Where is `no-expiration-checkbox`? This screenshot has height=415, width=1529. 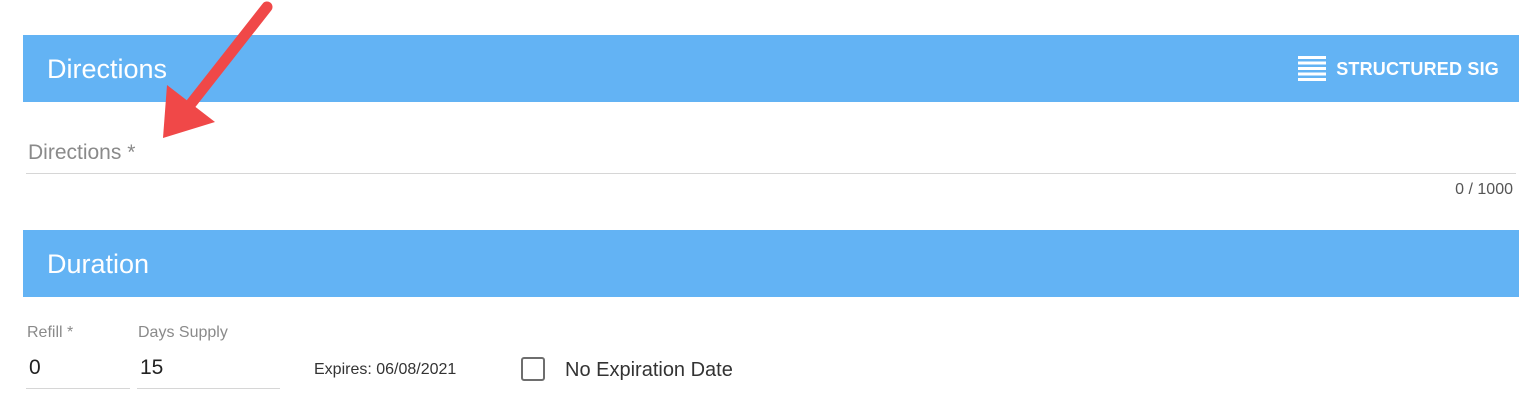
no-expiration-checkbox is located at coordinates (533, 369).